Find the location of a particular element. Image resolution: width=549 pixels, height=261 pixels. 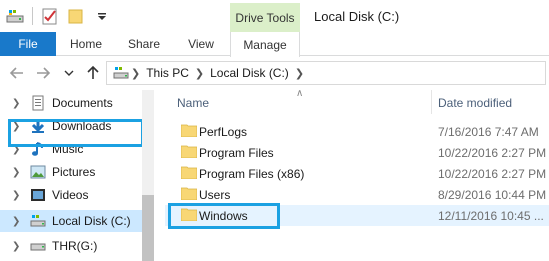

quick-access-toolbar is located at coordinates (58, 16).